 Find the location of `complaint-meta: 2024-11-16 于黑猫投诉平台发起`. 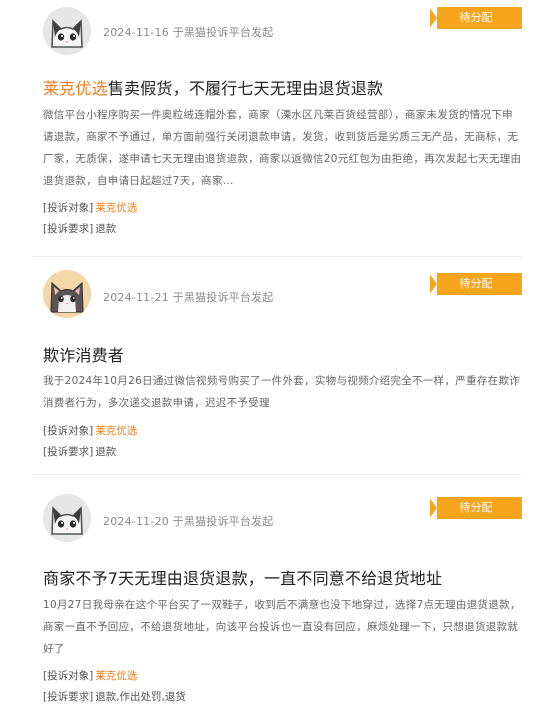

complaint-meta: 2024-11-16 于黑猫投诉平台发起 is located at coordinates (188, 32).